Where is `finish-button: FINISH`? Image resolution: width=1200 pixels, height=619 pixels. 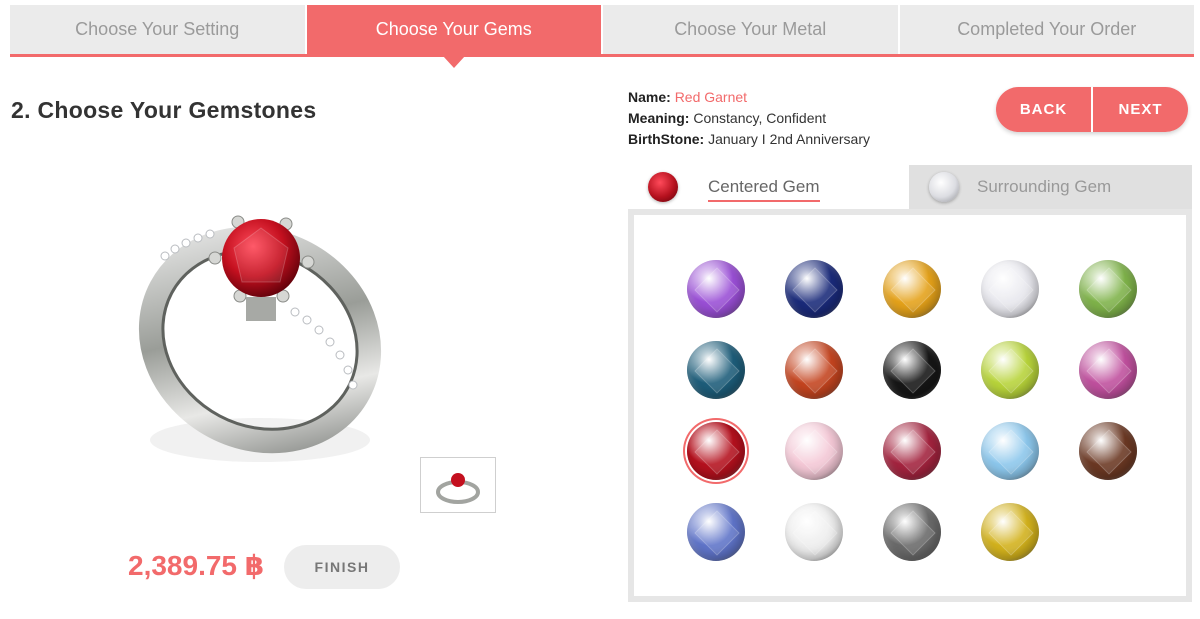 finish-button: FINISH is located at coordinates (342, 567).